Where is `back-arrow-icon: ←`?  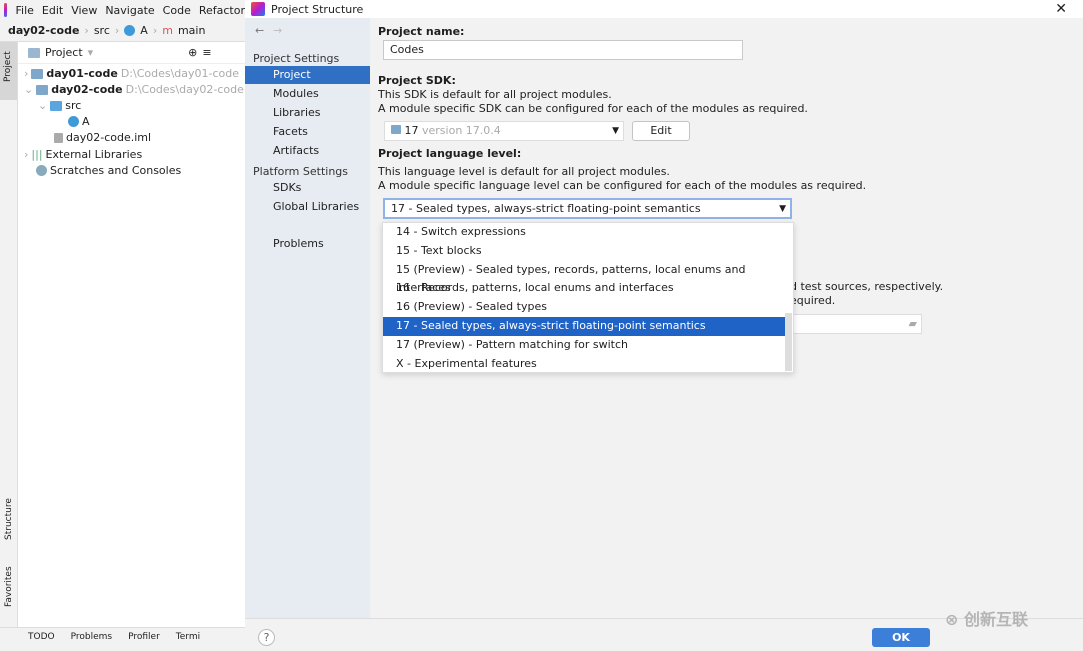 back-arrow-icon: ← is located at coordinates (259, 30).